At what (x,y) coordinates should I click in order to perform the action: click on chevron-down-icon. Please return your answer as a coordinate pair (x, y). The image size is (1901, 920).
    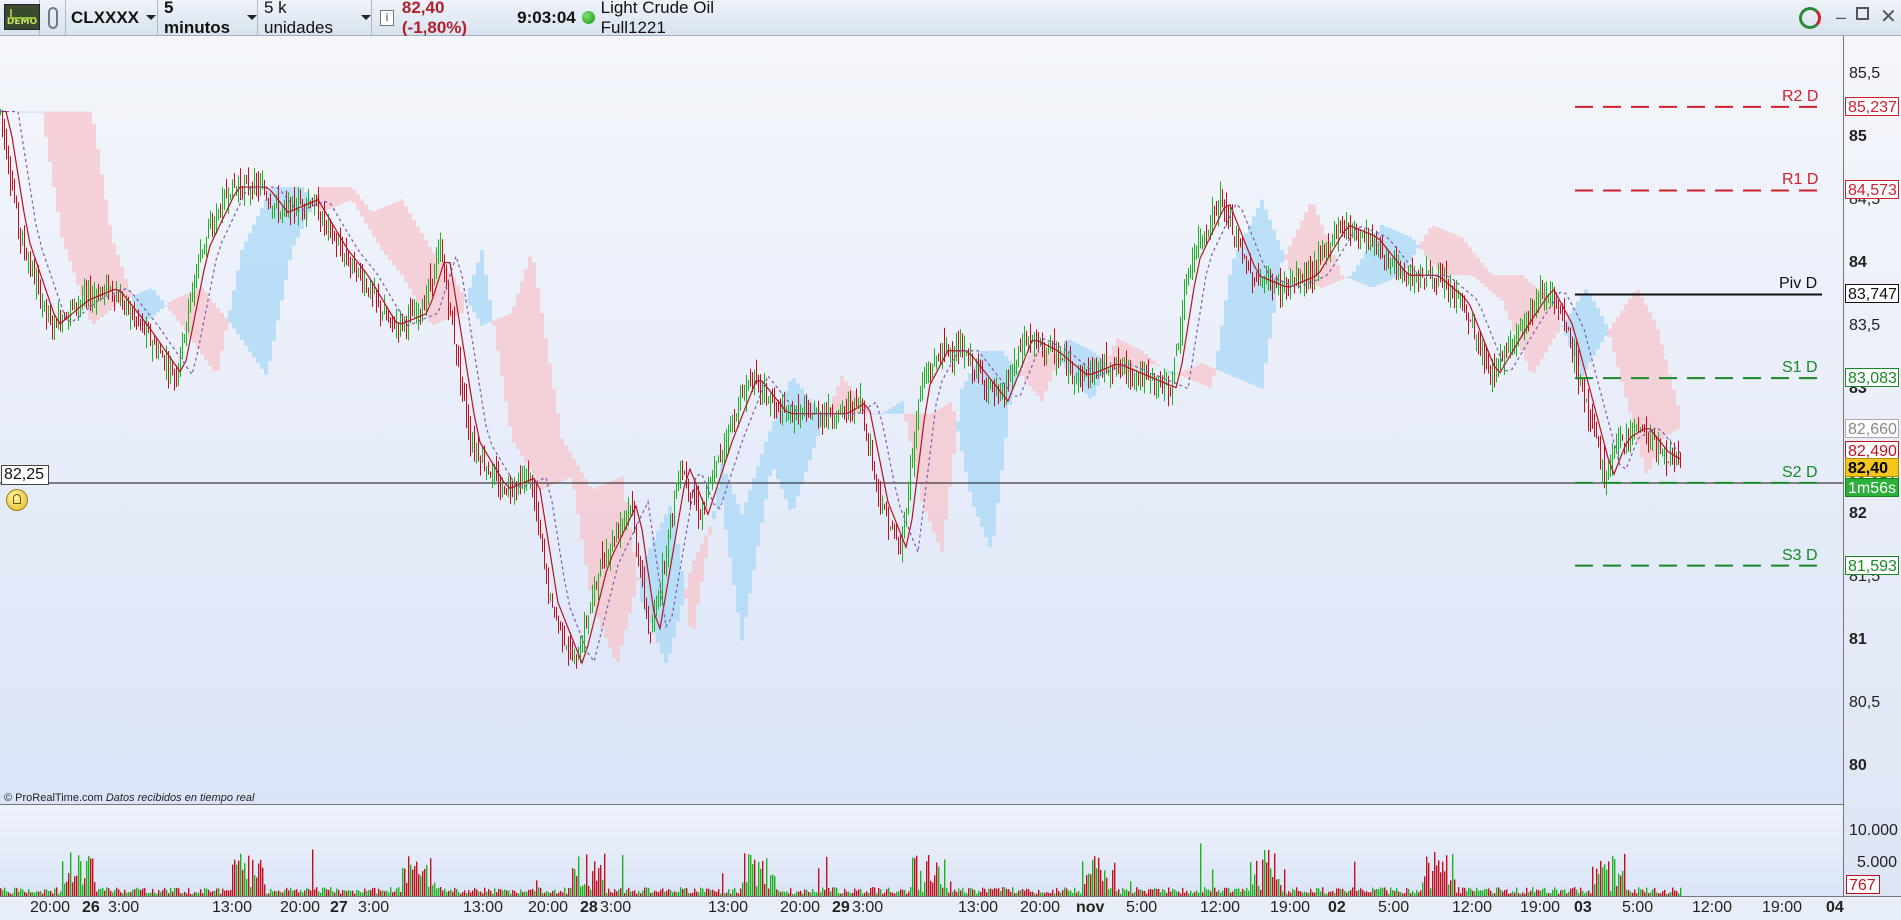
    Looking at the image, I should click on (151, 17).